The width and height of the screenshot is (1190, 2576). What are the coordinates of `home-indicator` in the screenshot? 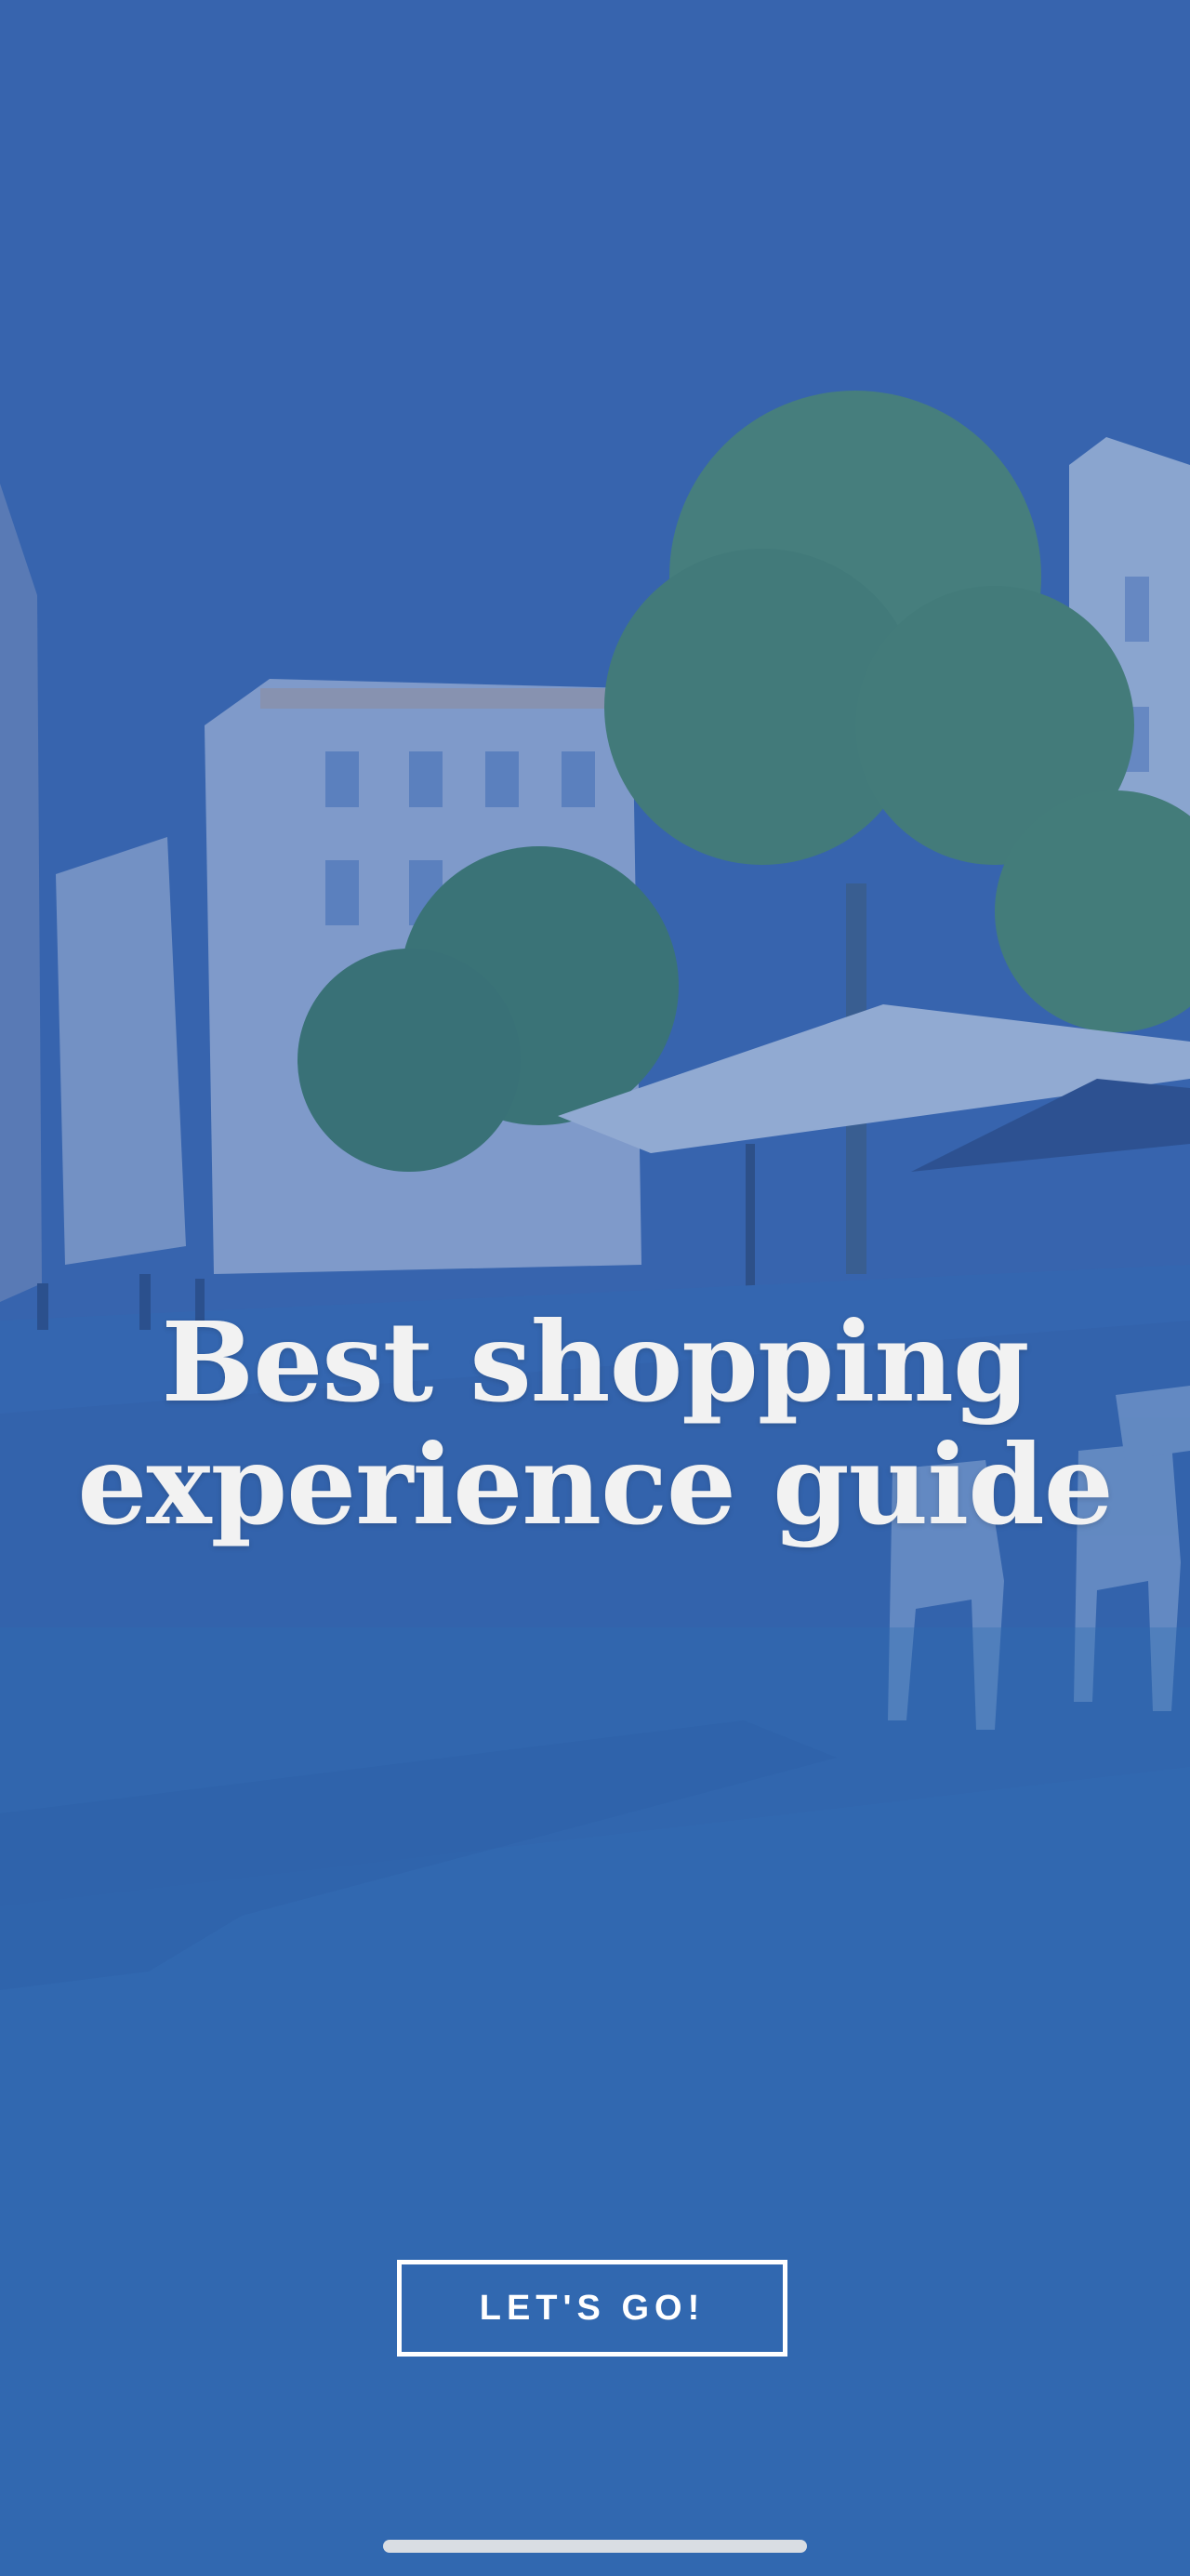 It's located at (595, 2546).